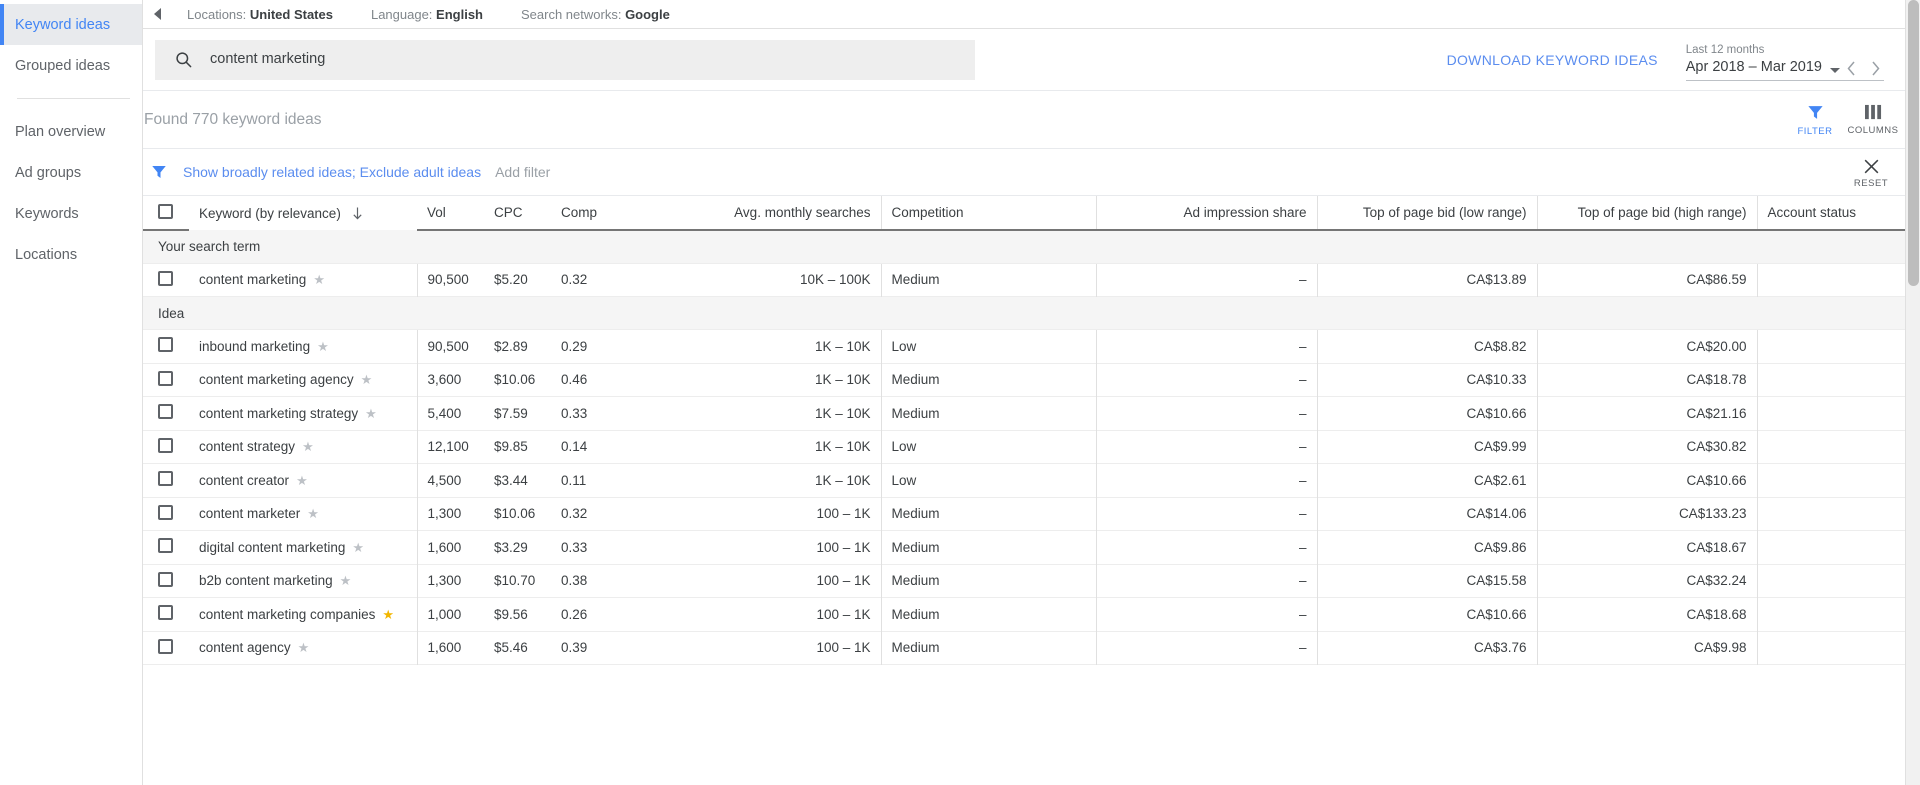 The image size is (1920, 785). What do you see at coordinates (260, 14) in the screenshot?
I see `chip-locations: Locations: United States` at bounding box center [260, 14].